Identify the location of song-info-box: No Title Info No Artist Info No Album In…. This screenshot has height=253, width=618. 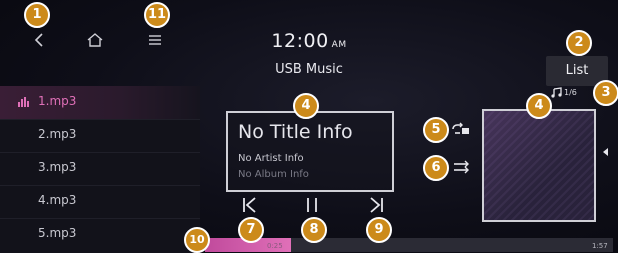
(310, 151).